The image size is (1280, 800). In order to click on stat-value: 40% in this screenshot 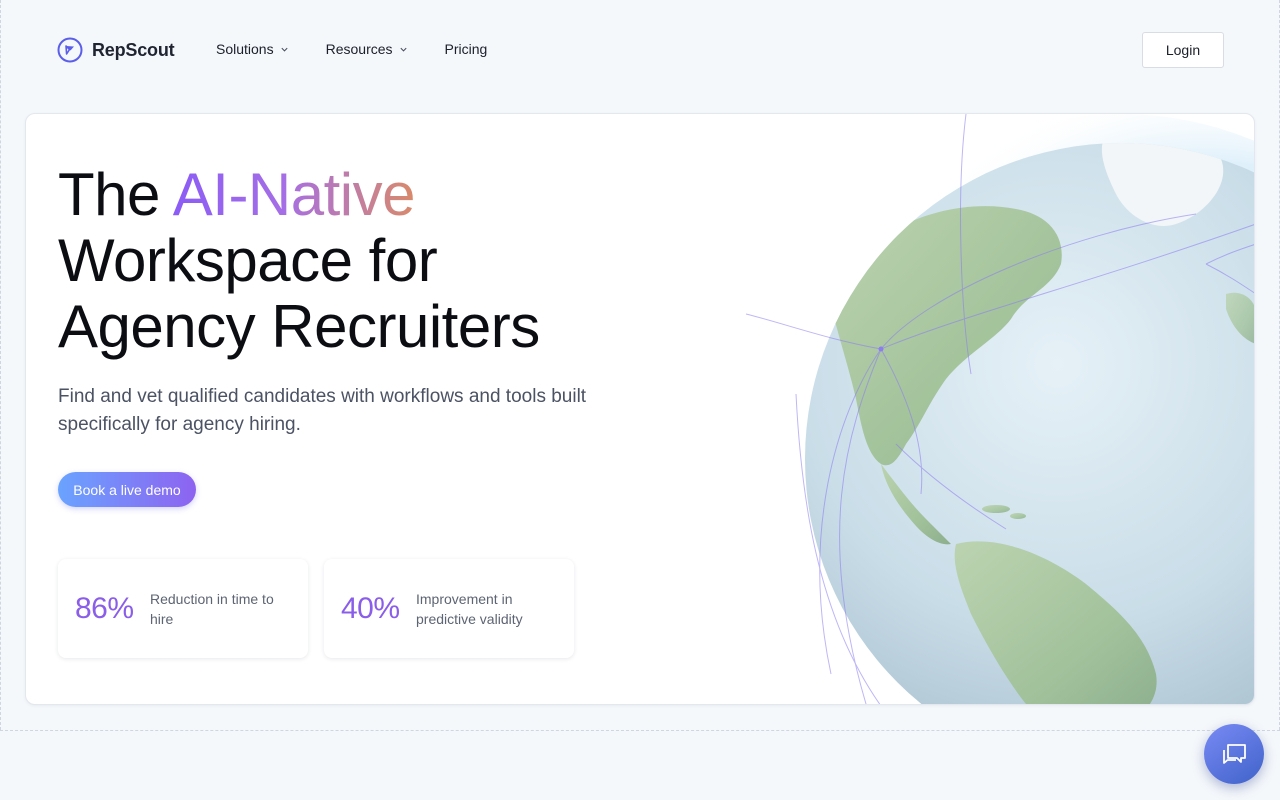, I will do `click(370, 608)`.